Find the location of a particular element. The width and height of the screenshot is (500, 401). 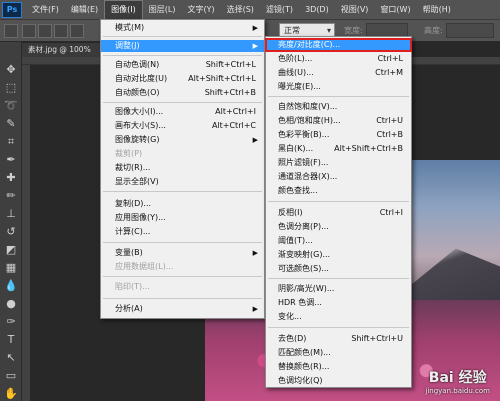

menu-layer: 图层(L) is located at coordinates (162, 10).